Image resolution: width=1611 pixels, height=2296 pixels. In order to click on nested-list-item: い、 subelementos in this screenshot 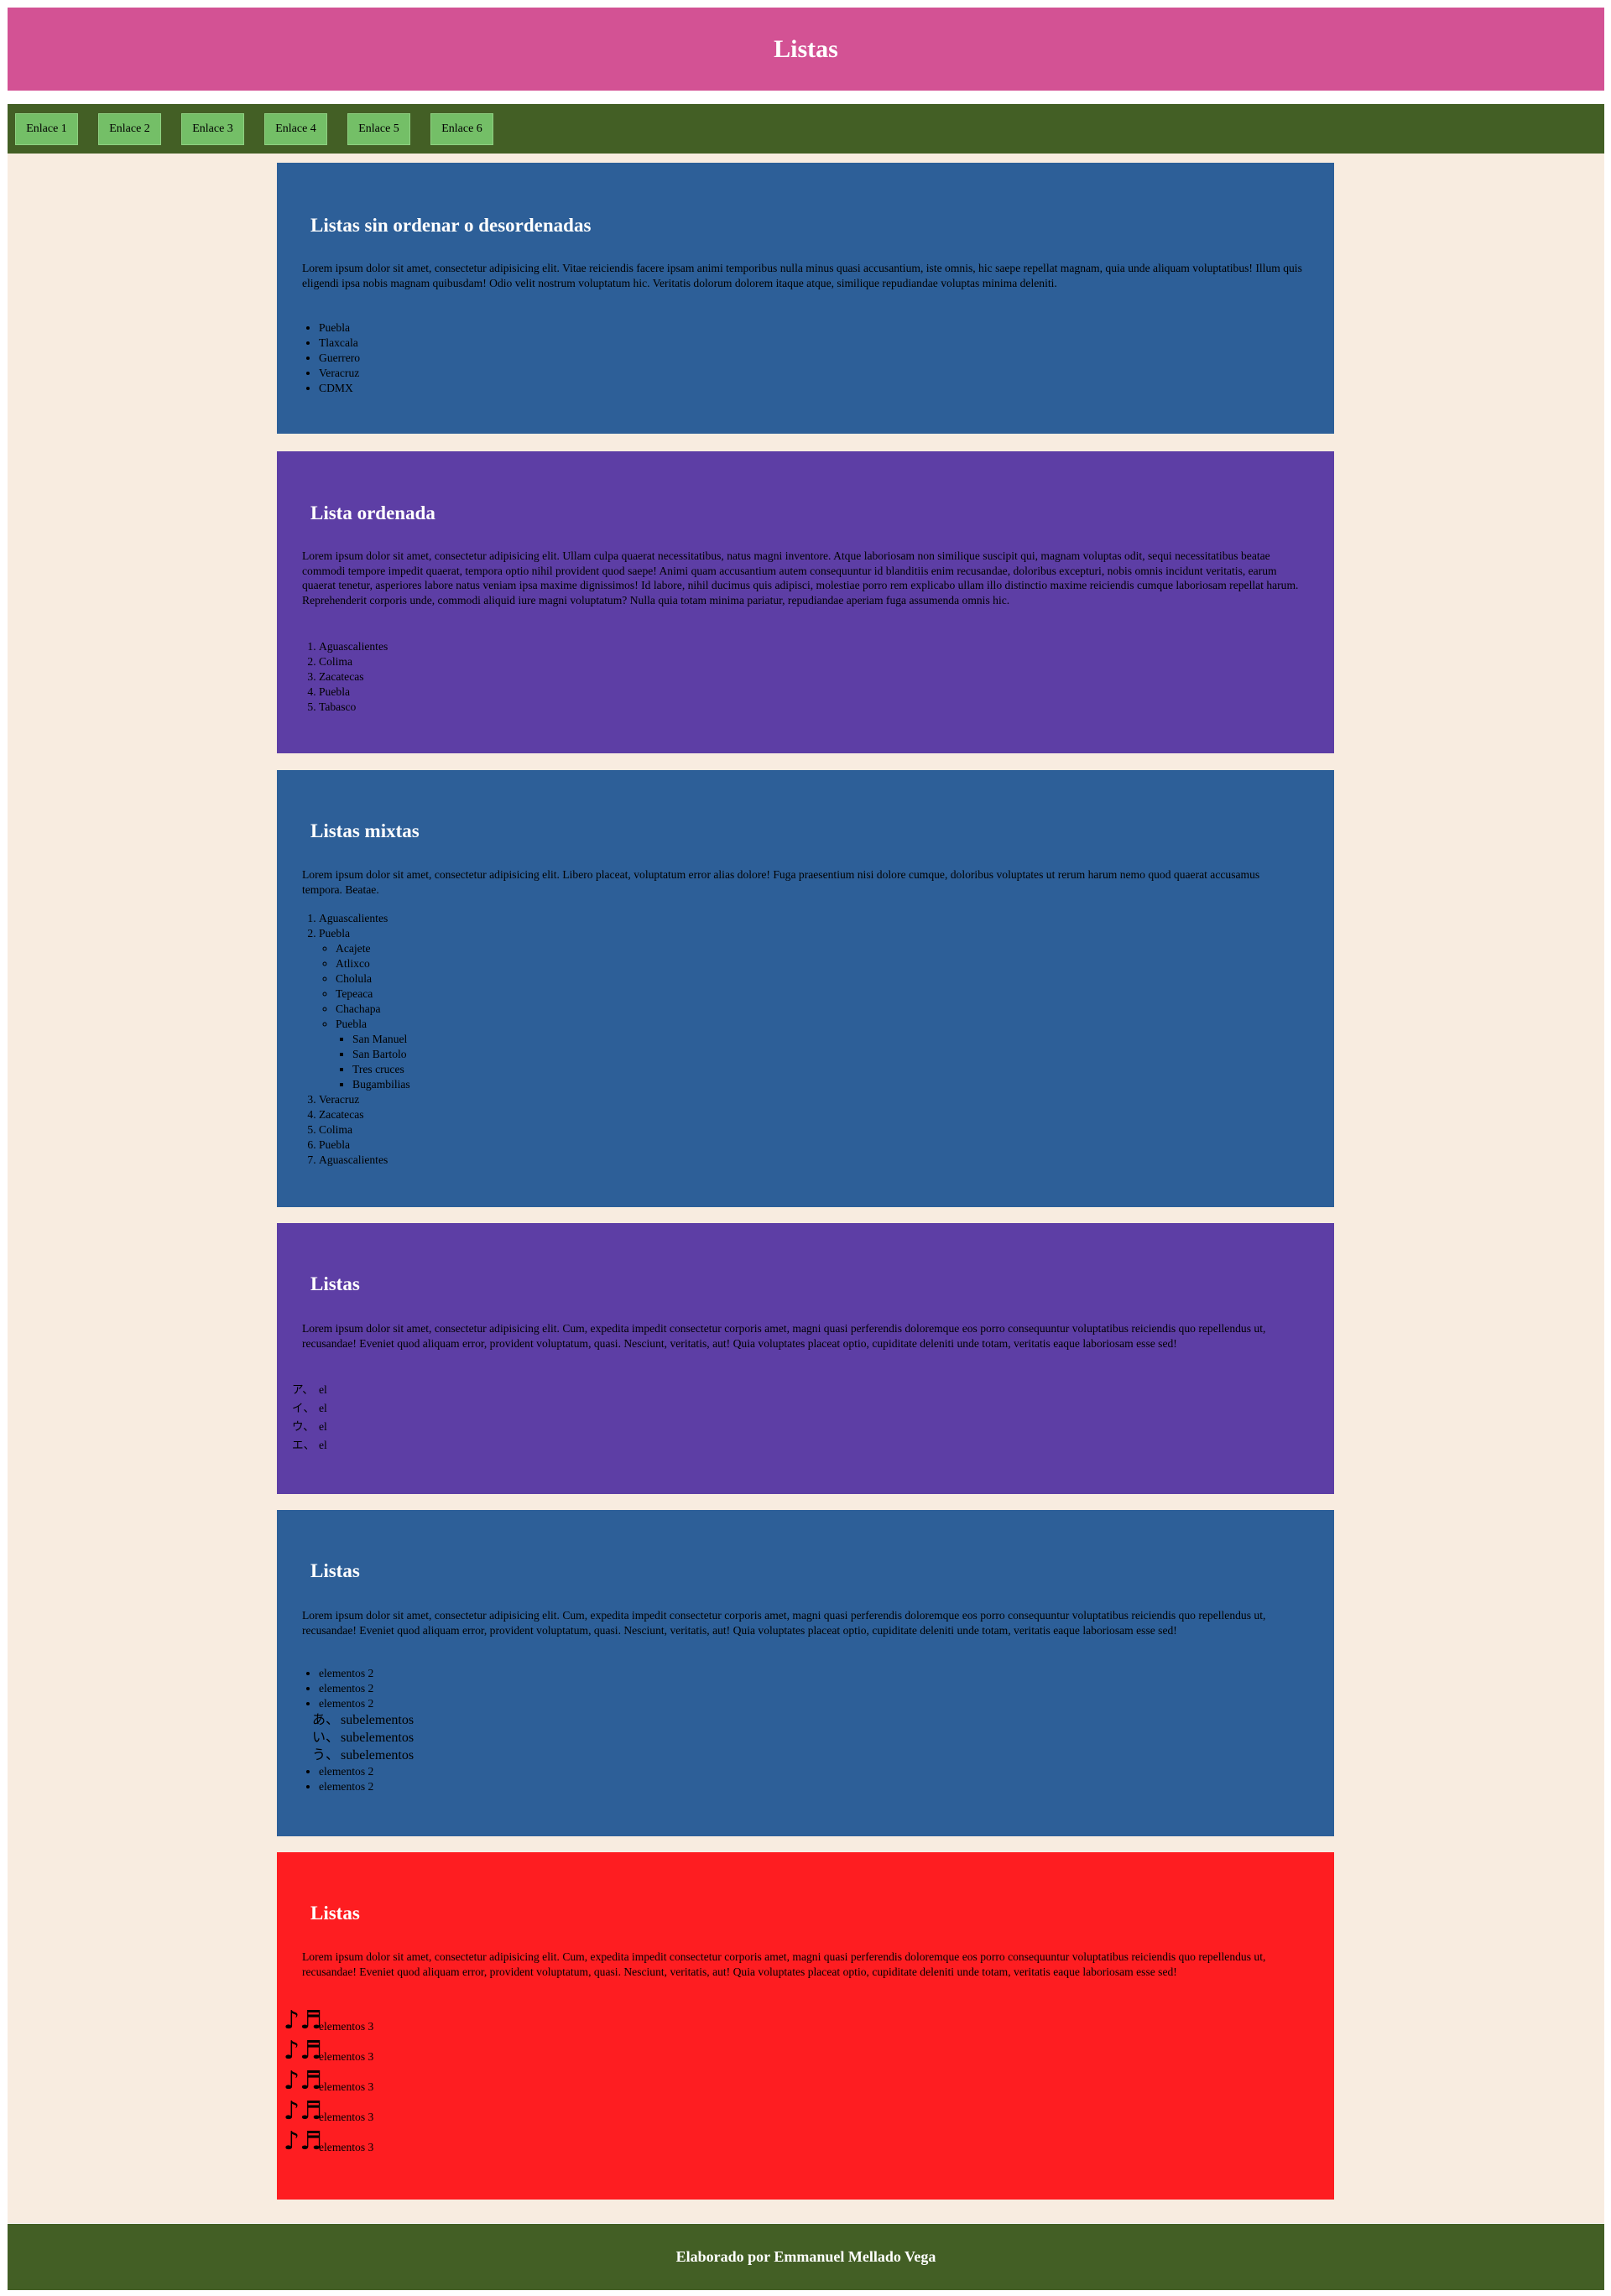, I will do `click(363, 1738)`.